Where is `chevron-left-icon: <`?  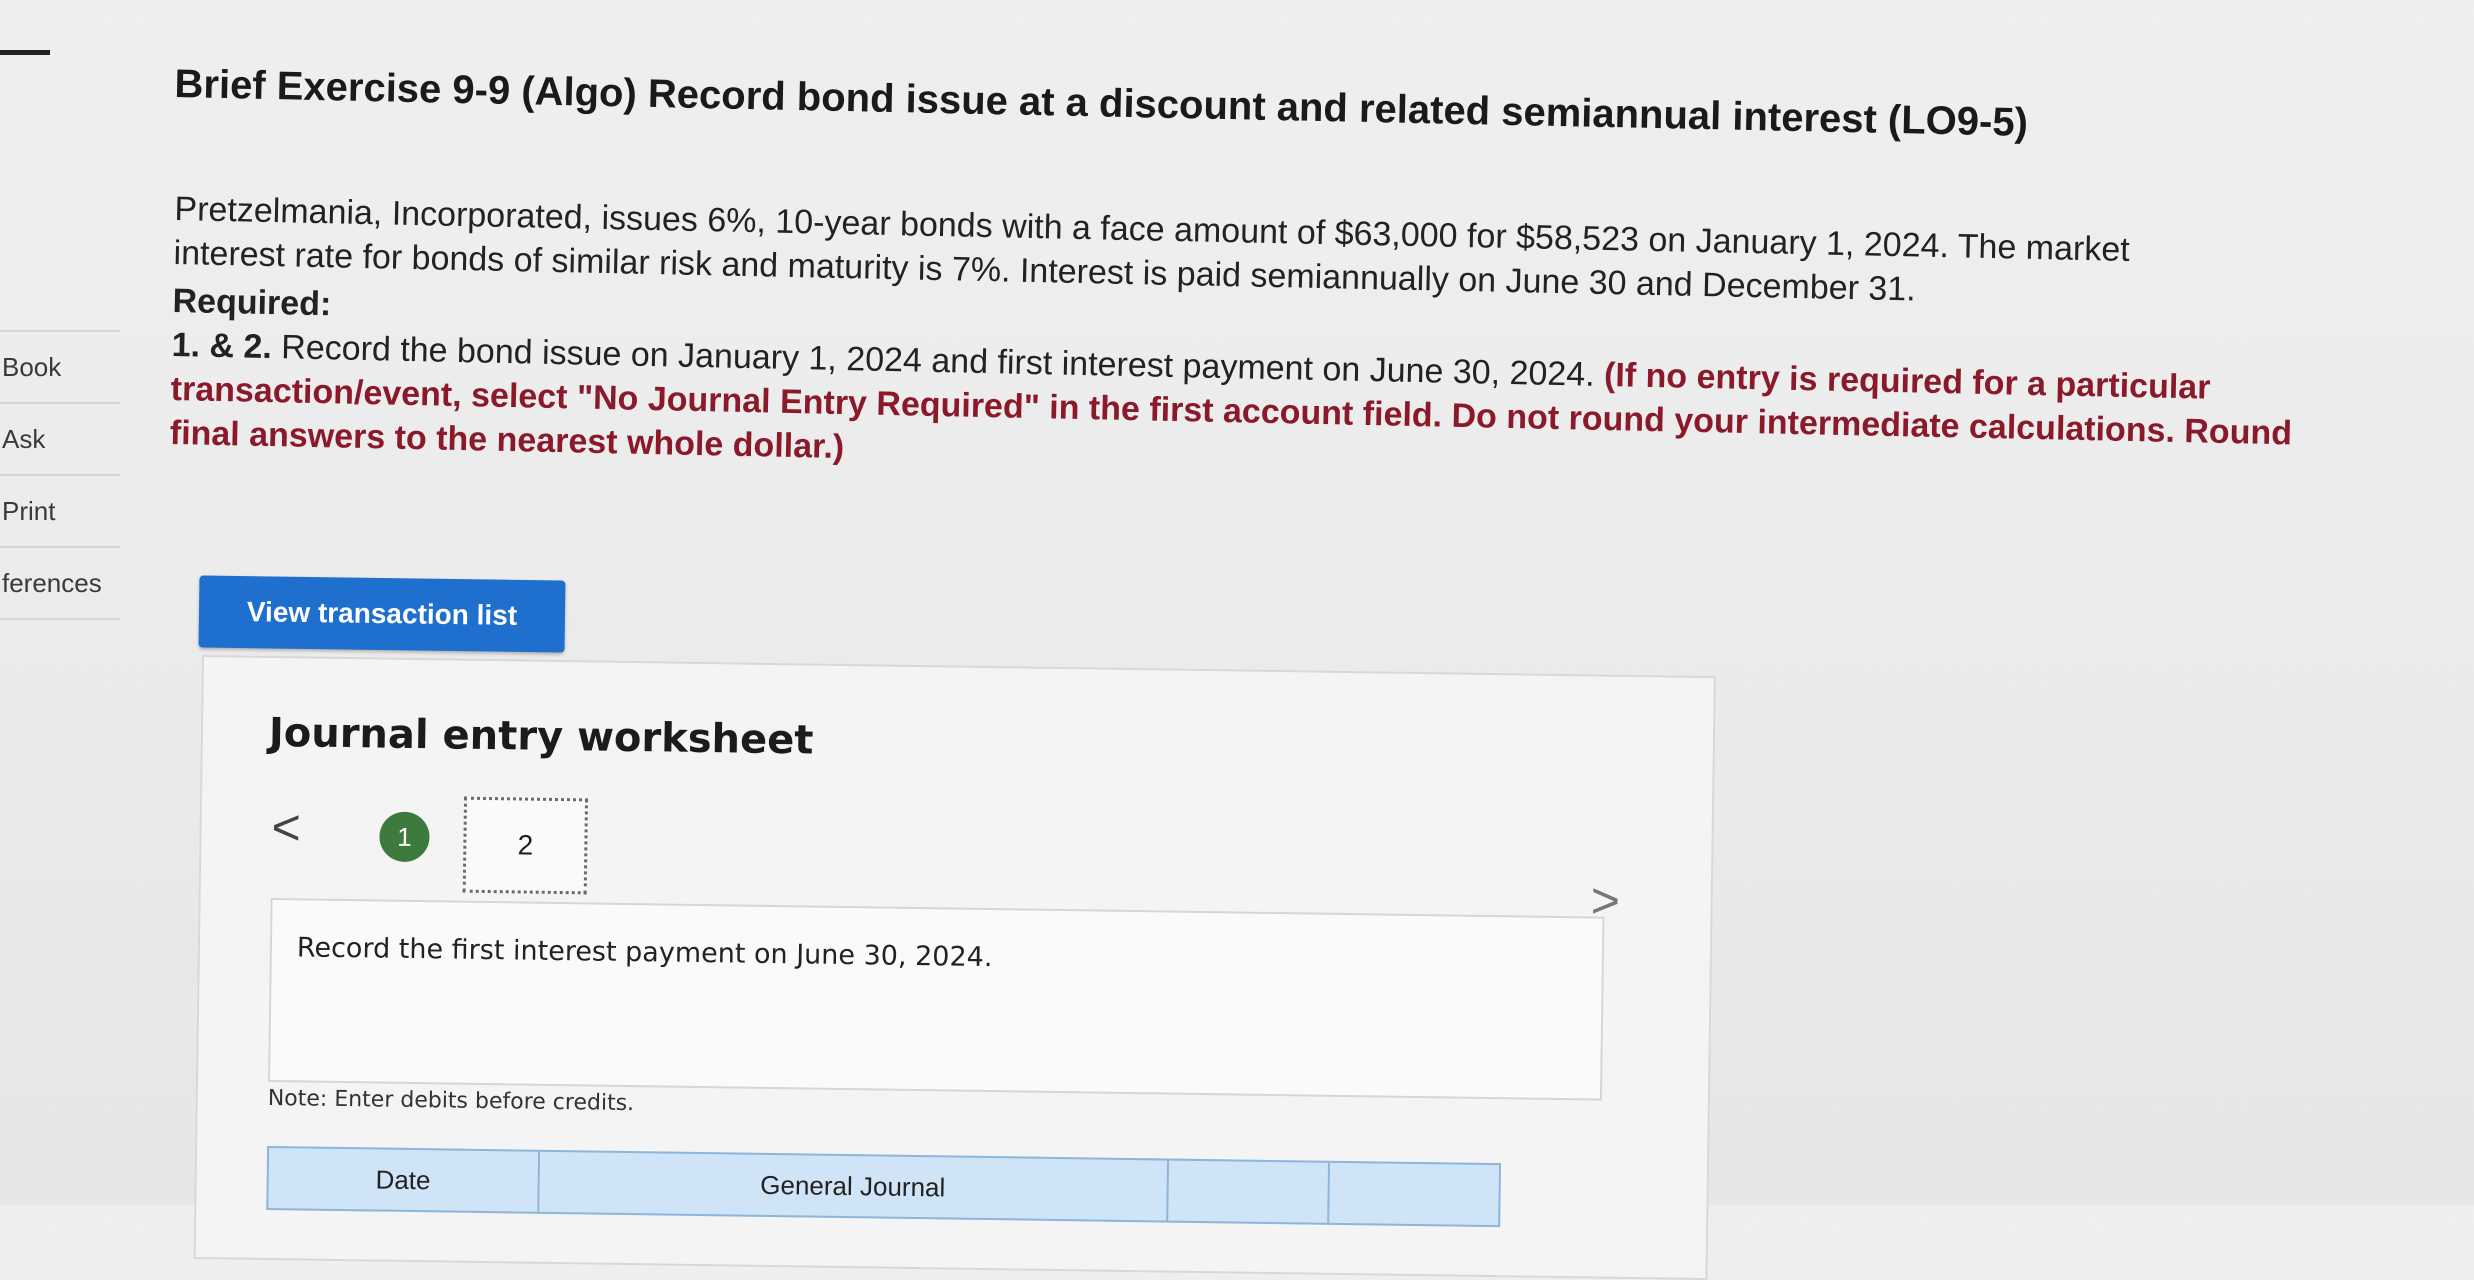 chevron-left-icon: < is located at coordinates (286, 827).